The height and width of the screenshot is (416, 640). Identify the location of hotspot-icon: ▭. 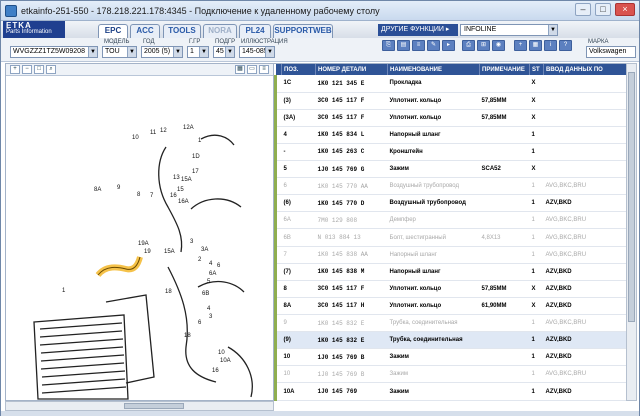
(252, 69).